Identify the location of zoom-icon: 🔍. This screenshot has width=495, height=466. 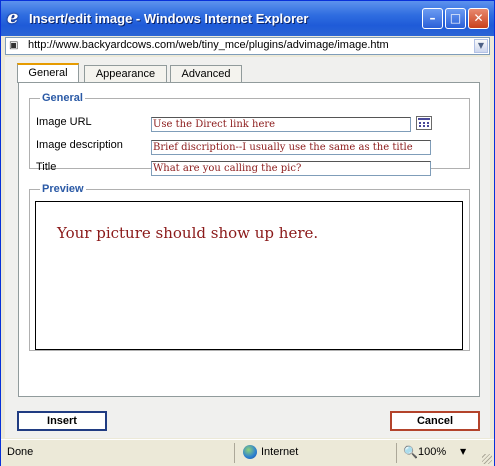
(410, 452).